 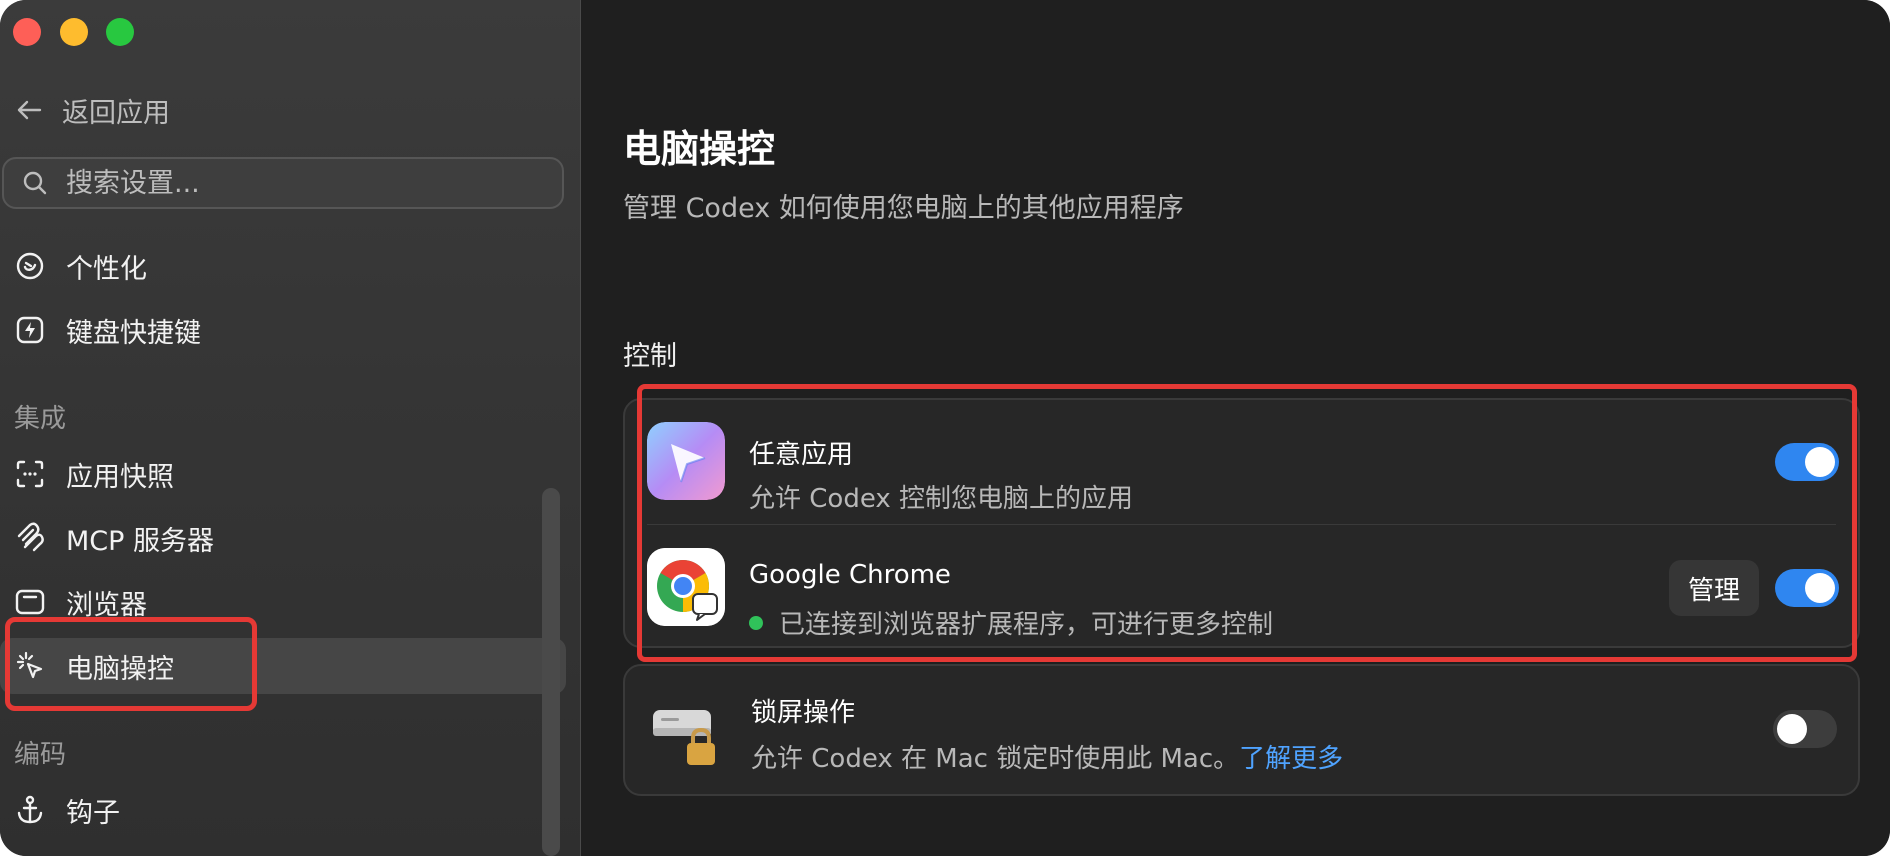 I want to click on codex-app-icon, so click(x=686, y=461).